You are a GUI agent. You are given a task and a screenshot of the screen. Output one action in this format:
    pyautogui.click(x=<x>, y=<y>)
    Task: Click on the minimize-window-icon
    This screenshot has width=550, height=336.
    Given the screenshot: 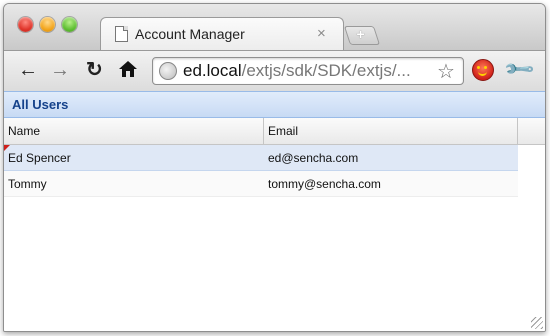 What is the action you would take?
    pyautogui.click(x=47, y=24)
    